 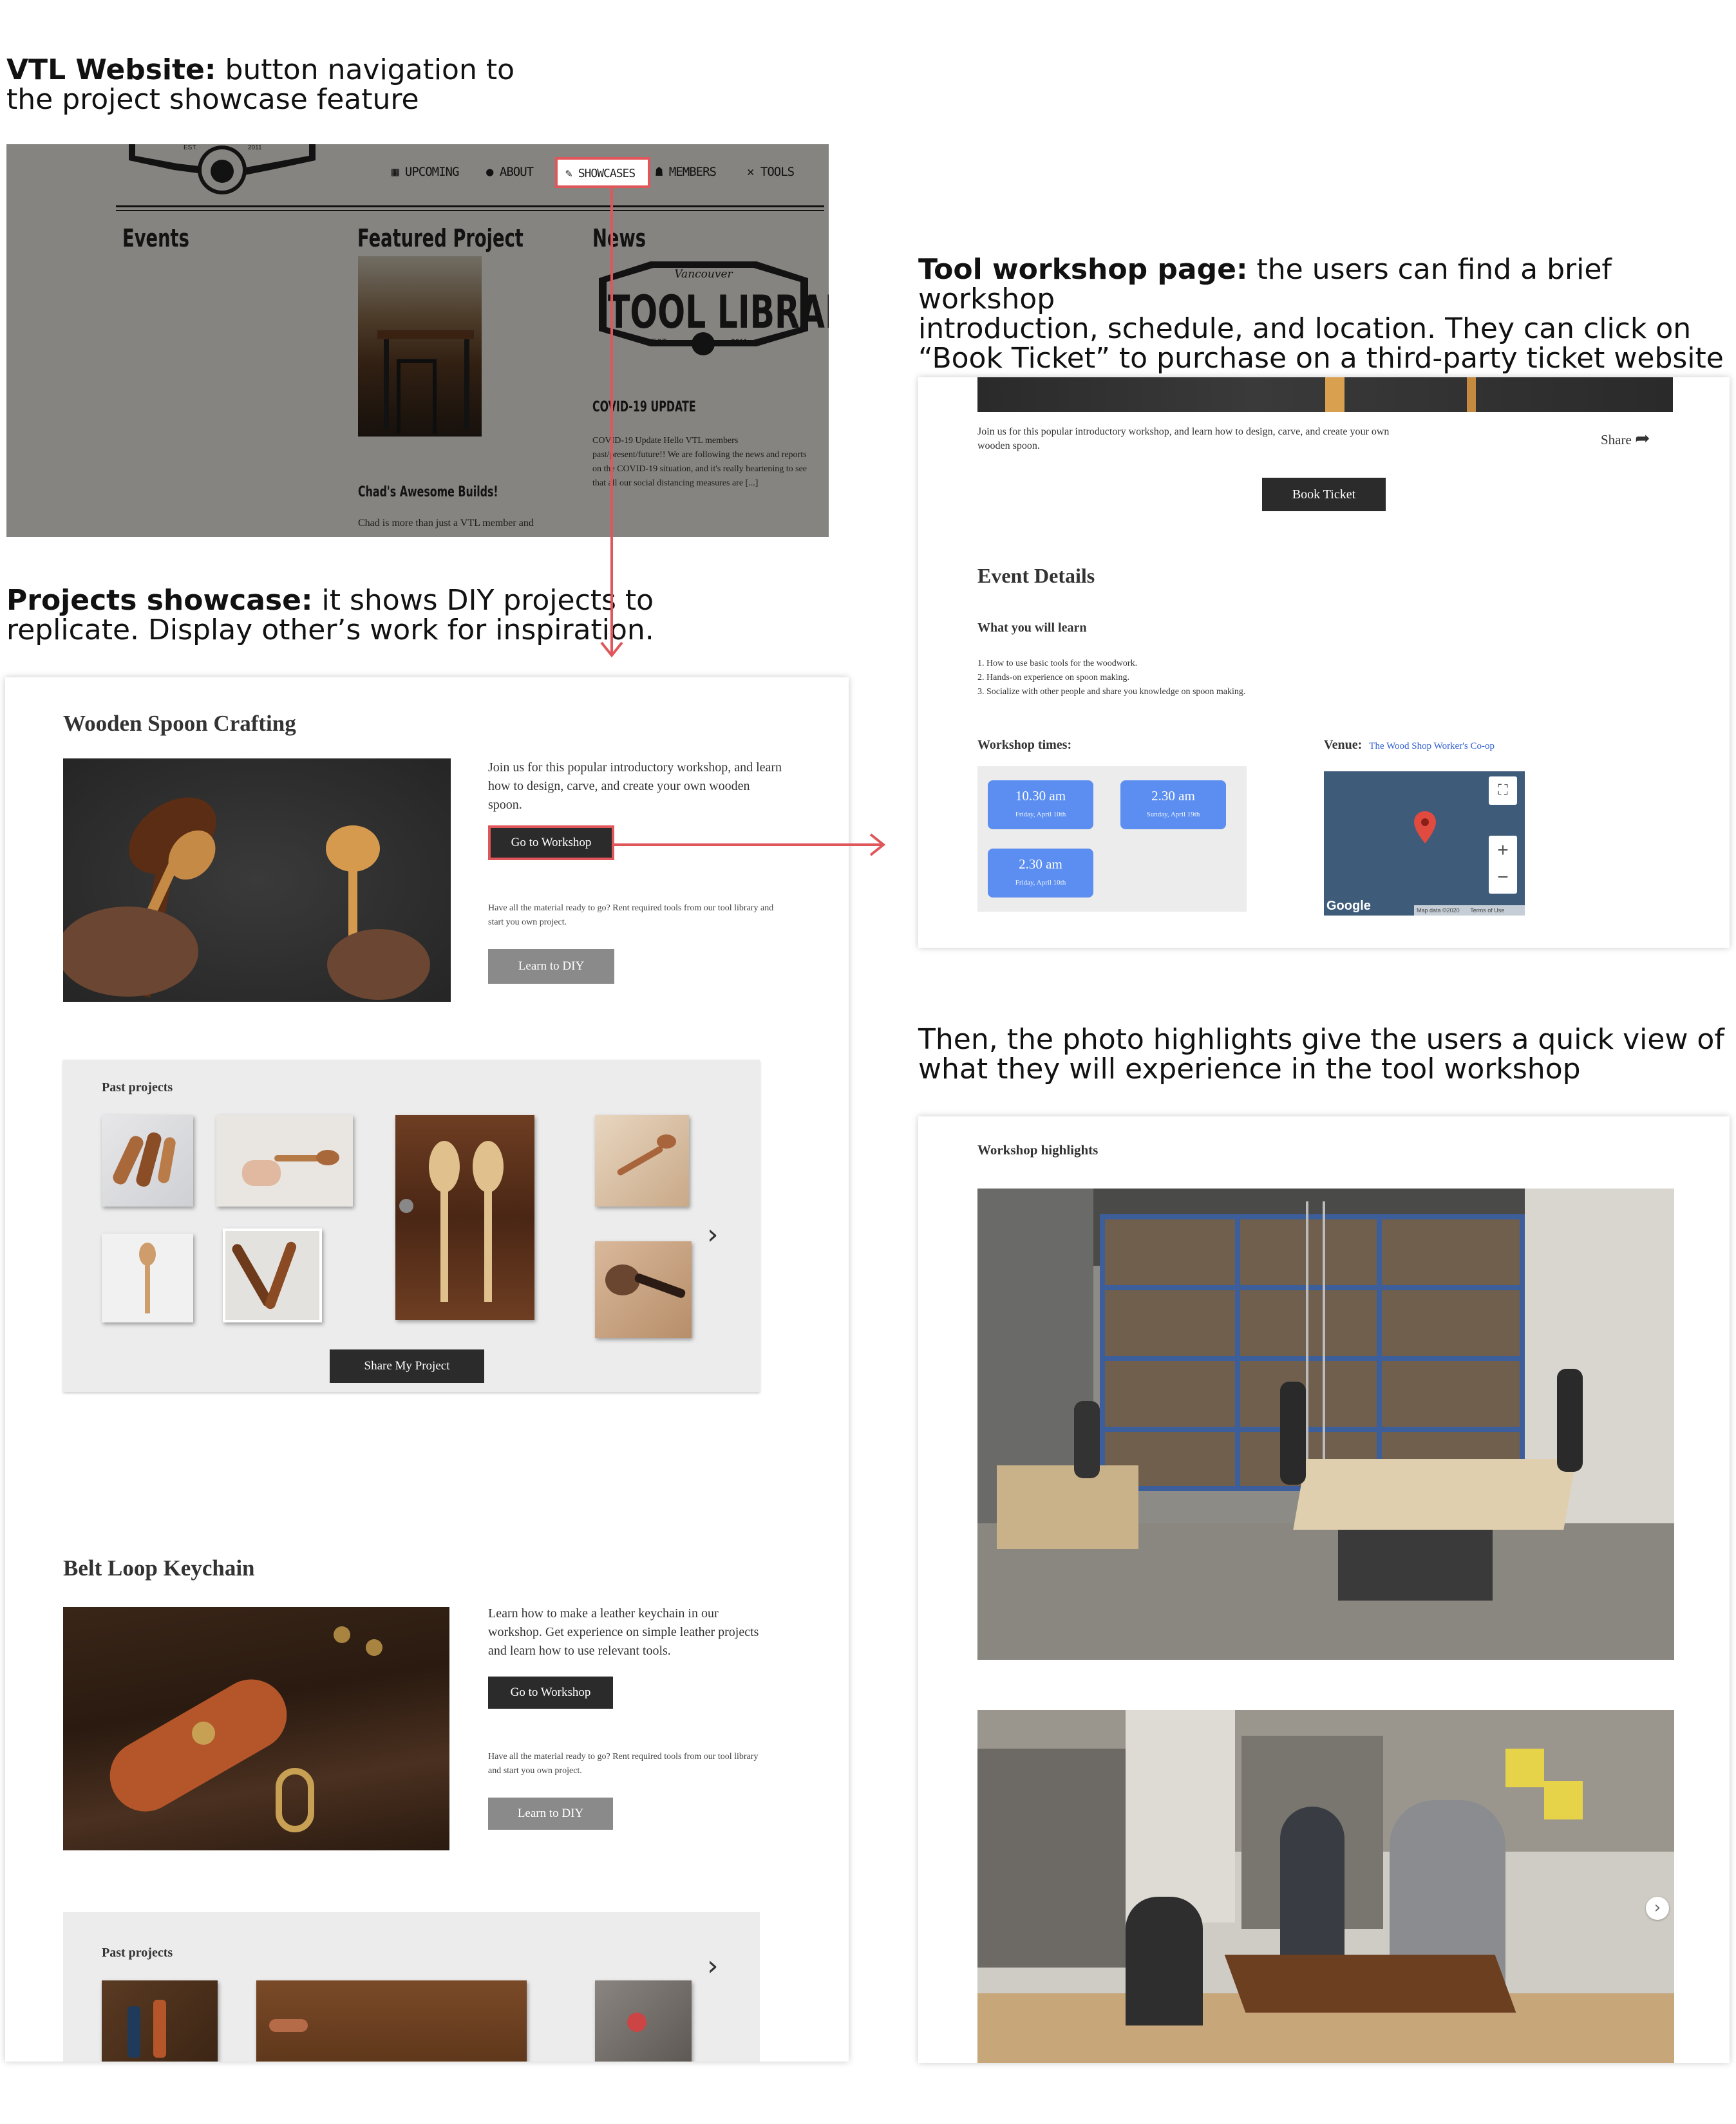 What do you see at coordinates (159, 1568) in the screenshot?
I see `project-title: Belt Loop Keychain` at bounding box center [159, 1568].